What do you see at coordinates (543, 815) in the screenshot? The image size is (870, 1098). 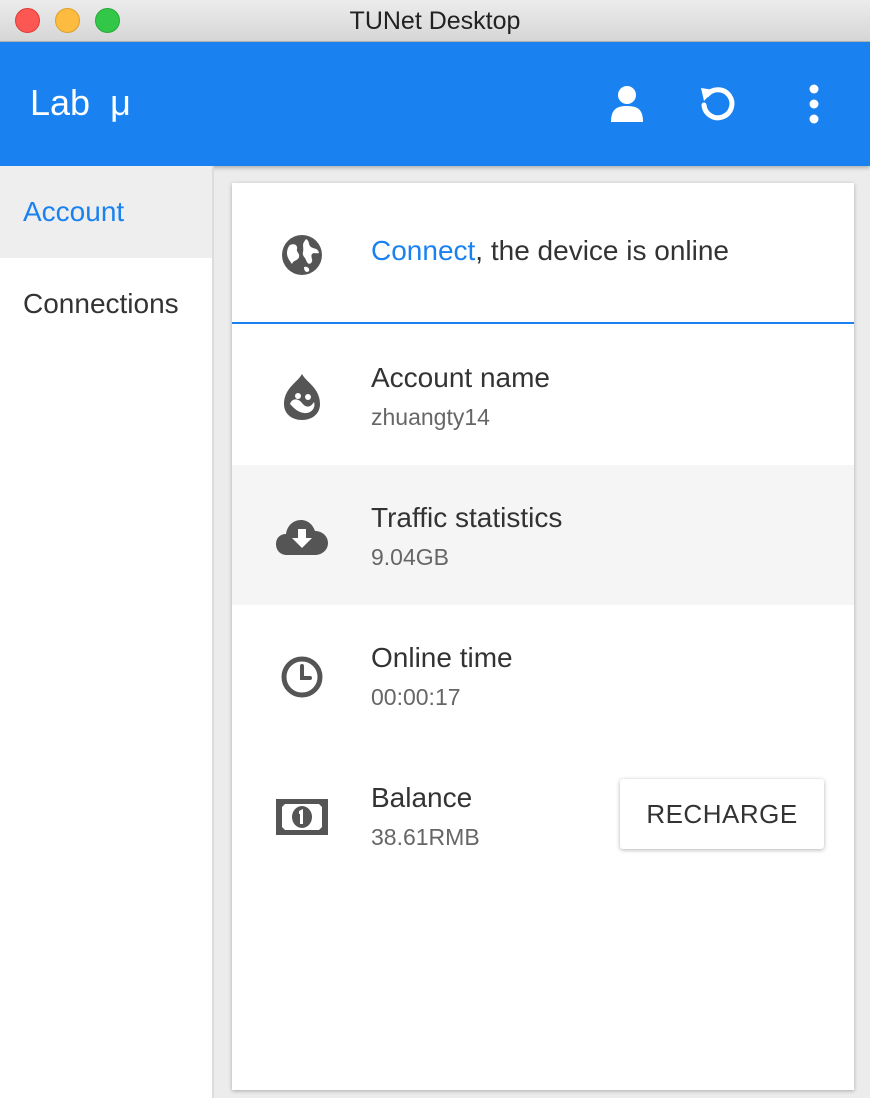 I see `balance-row: Balance 38.61RMB RECHARGE` at bounding box center [543, 815].